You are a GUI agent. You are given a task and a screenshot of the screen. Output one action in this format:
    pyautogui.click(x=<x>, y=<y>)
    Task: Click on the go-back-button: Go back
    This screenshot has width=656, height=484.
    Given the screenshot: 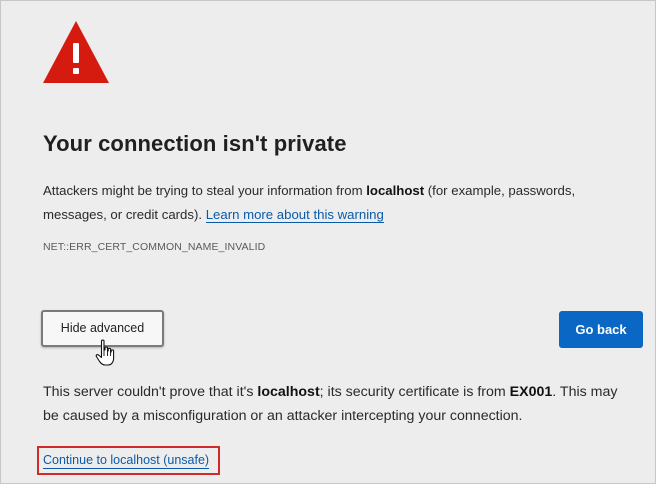 What is the action you would take?
    pyautogui.click(x=601, y=329)
    